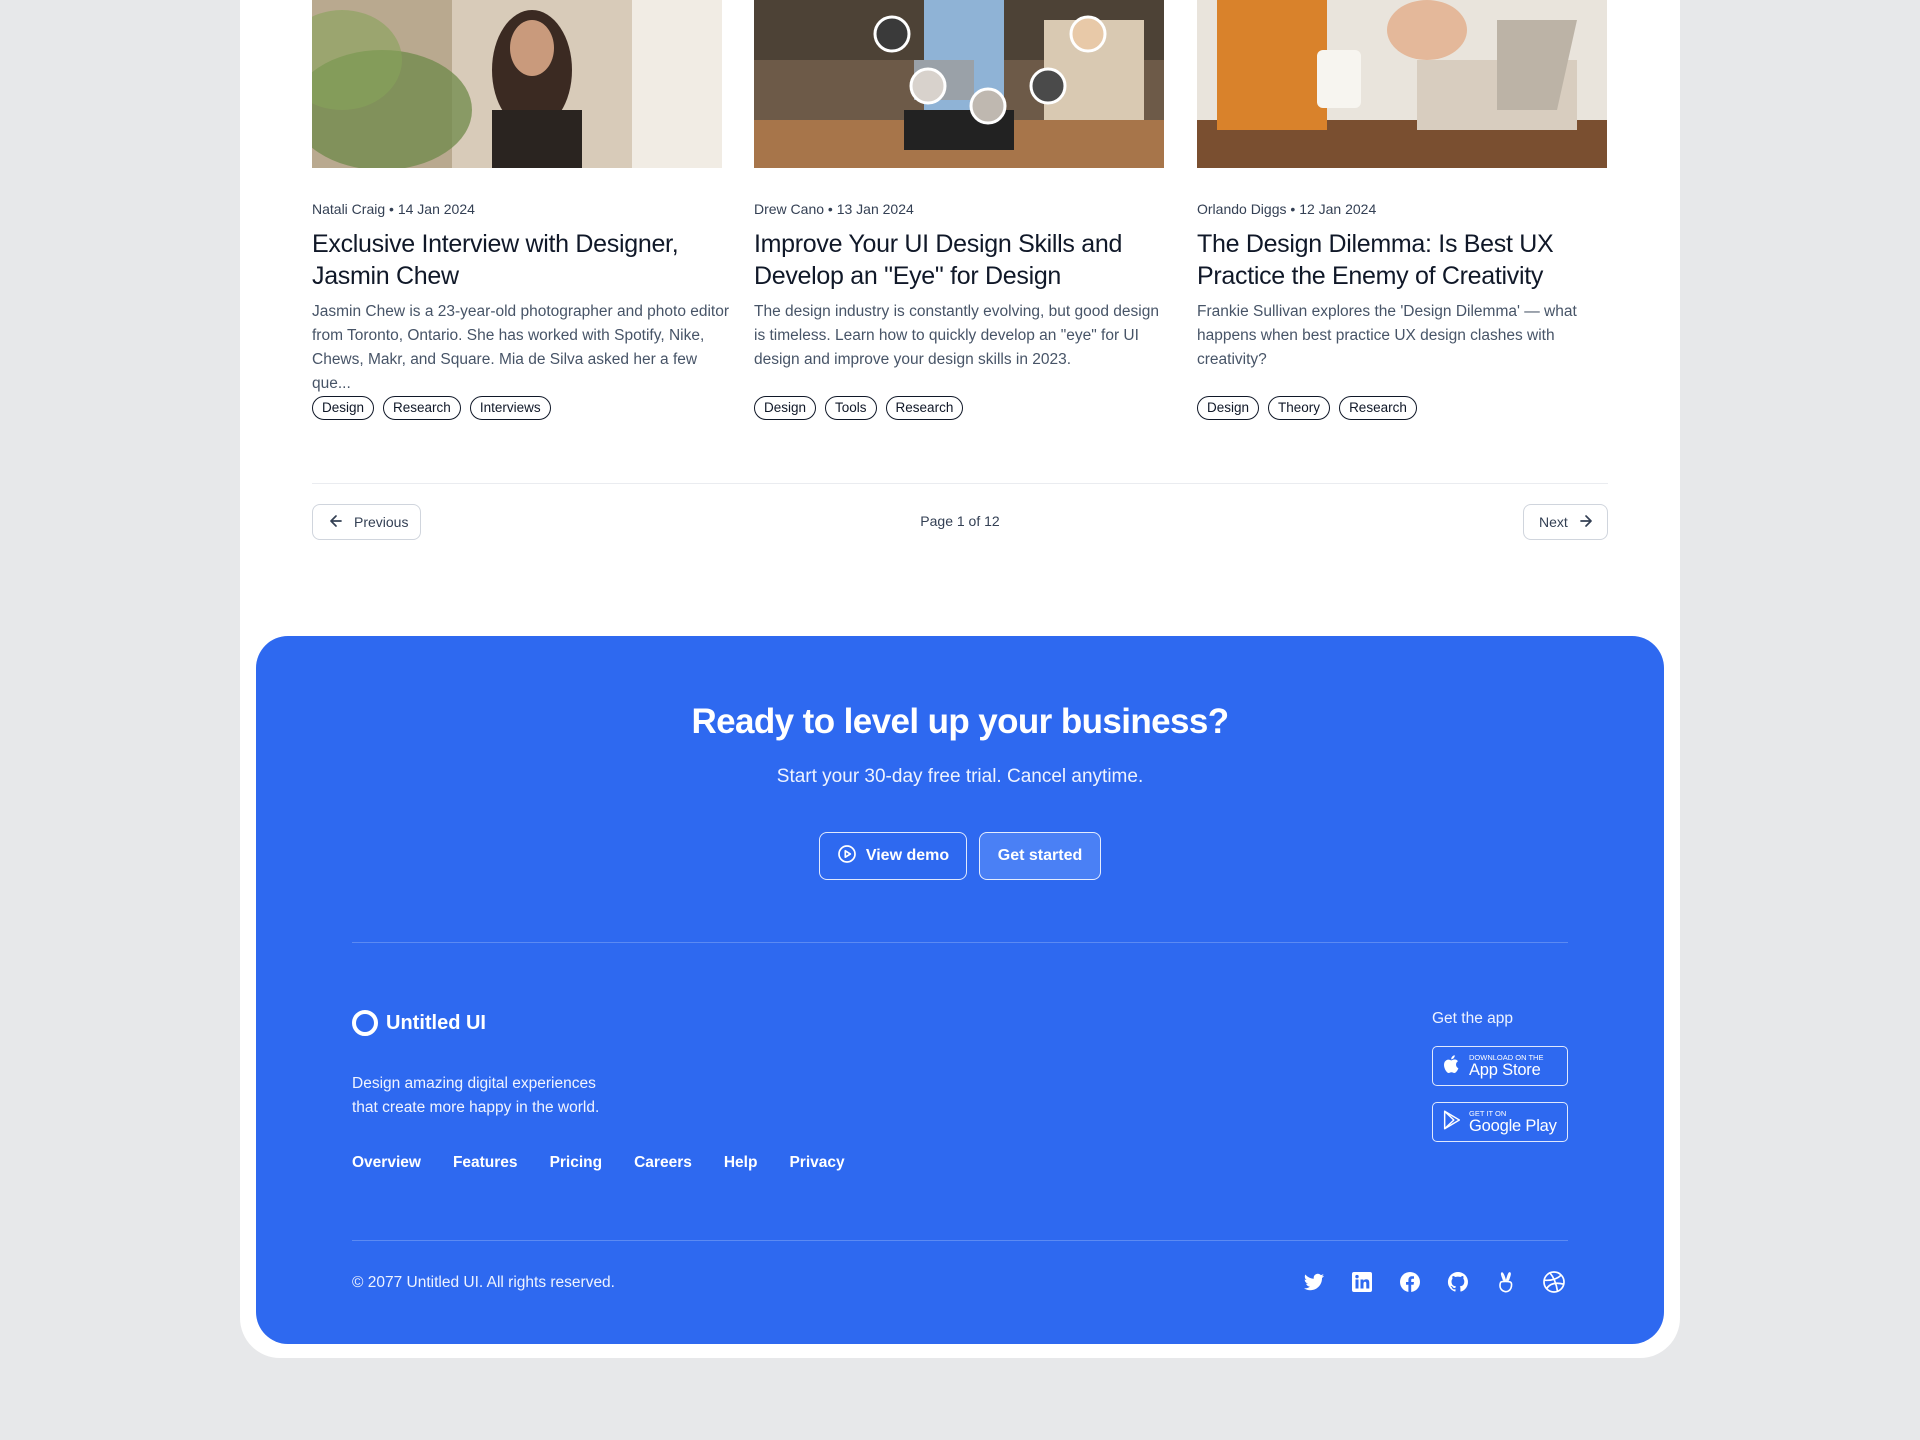 The height and width of the screenshot is (1440, 1920). I want to click on angellist-icon, so click(1506, 1282).